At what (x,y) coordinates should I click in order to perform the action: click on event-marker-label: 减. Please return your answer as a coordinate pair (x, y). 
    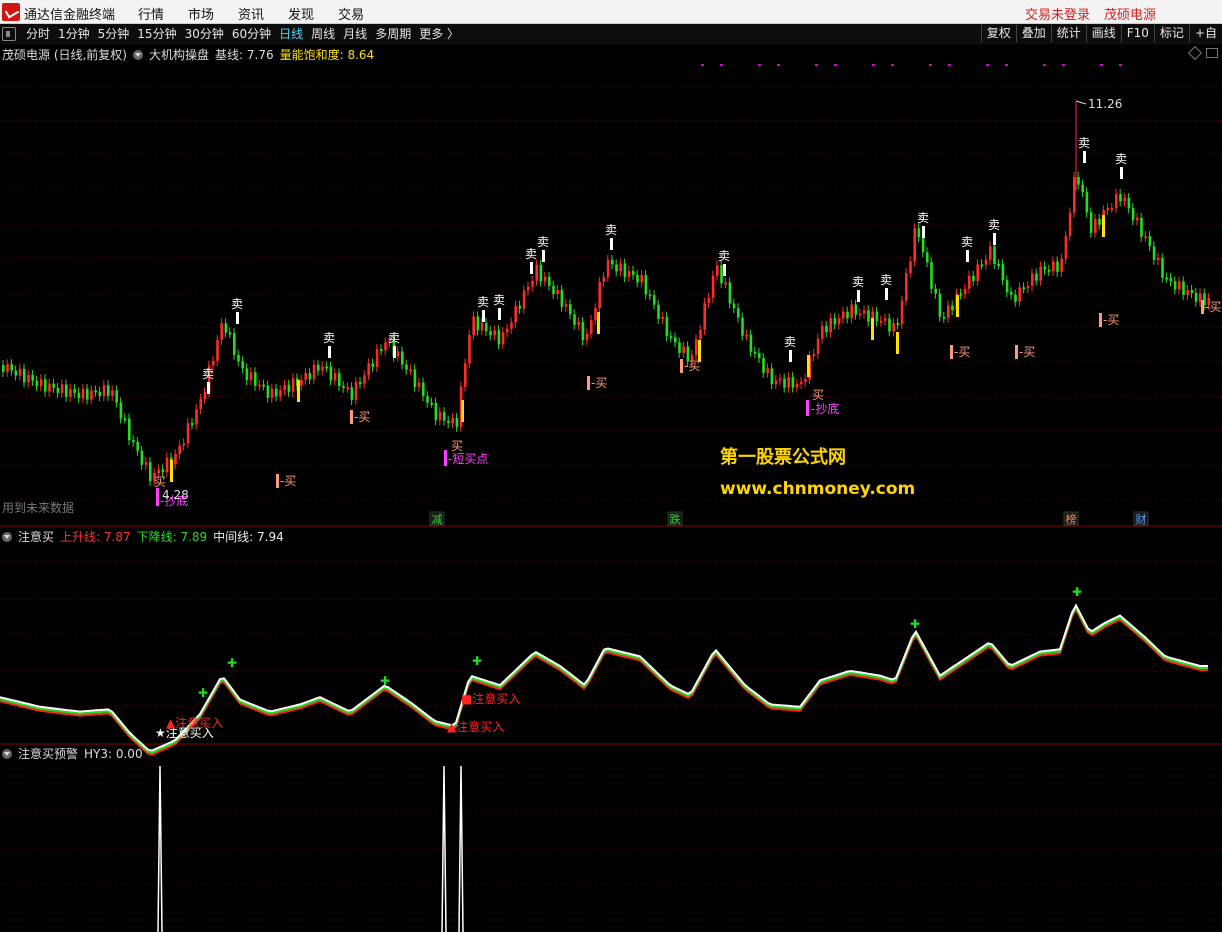
    Looking at the image, I should click on (437, 519).